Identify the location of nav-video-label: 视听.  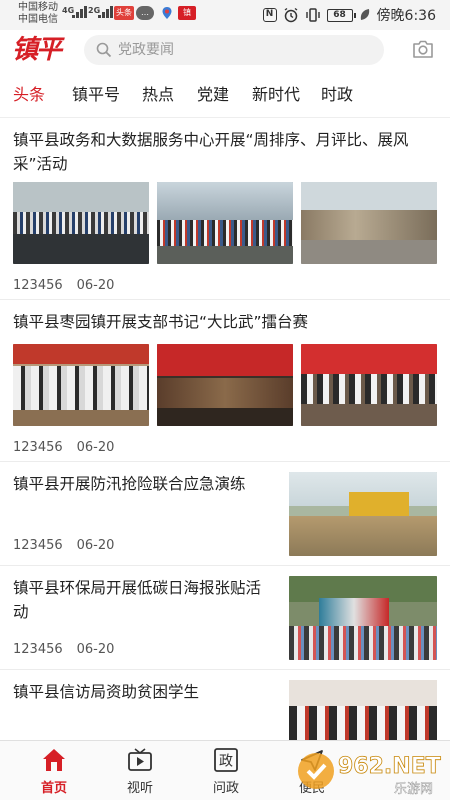
(139, 788).